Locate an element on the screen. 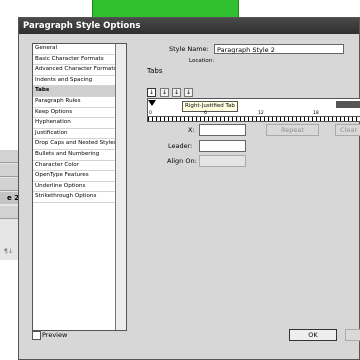 This screenshot has height=360, width=360. repeat-button: Repeat is located at coordinates (292, 130).